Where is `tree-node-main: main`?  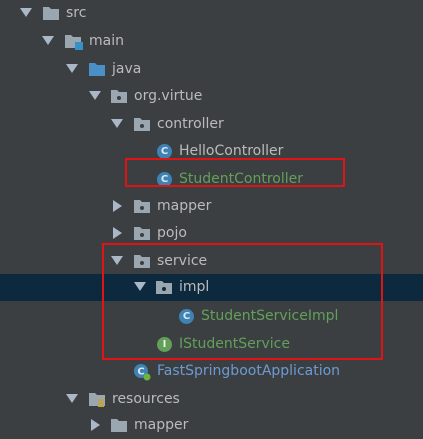 tree-node-main: main is located at coordinates (211, 41).